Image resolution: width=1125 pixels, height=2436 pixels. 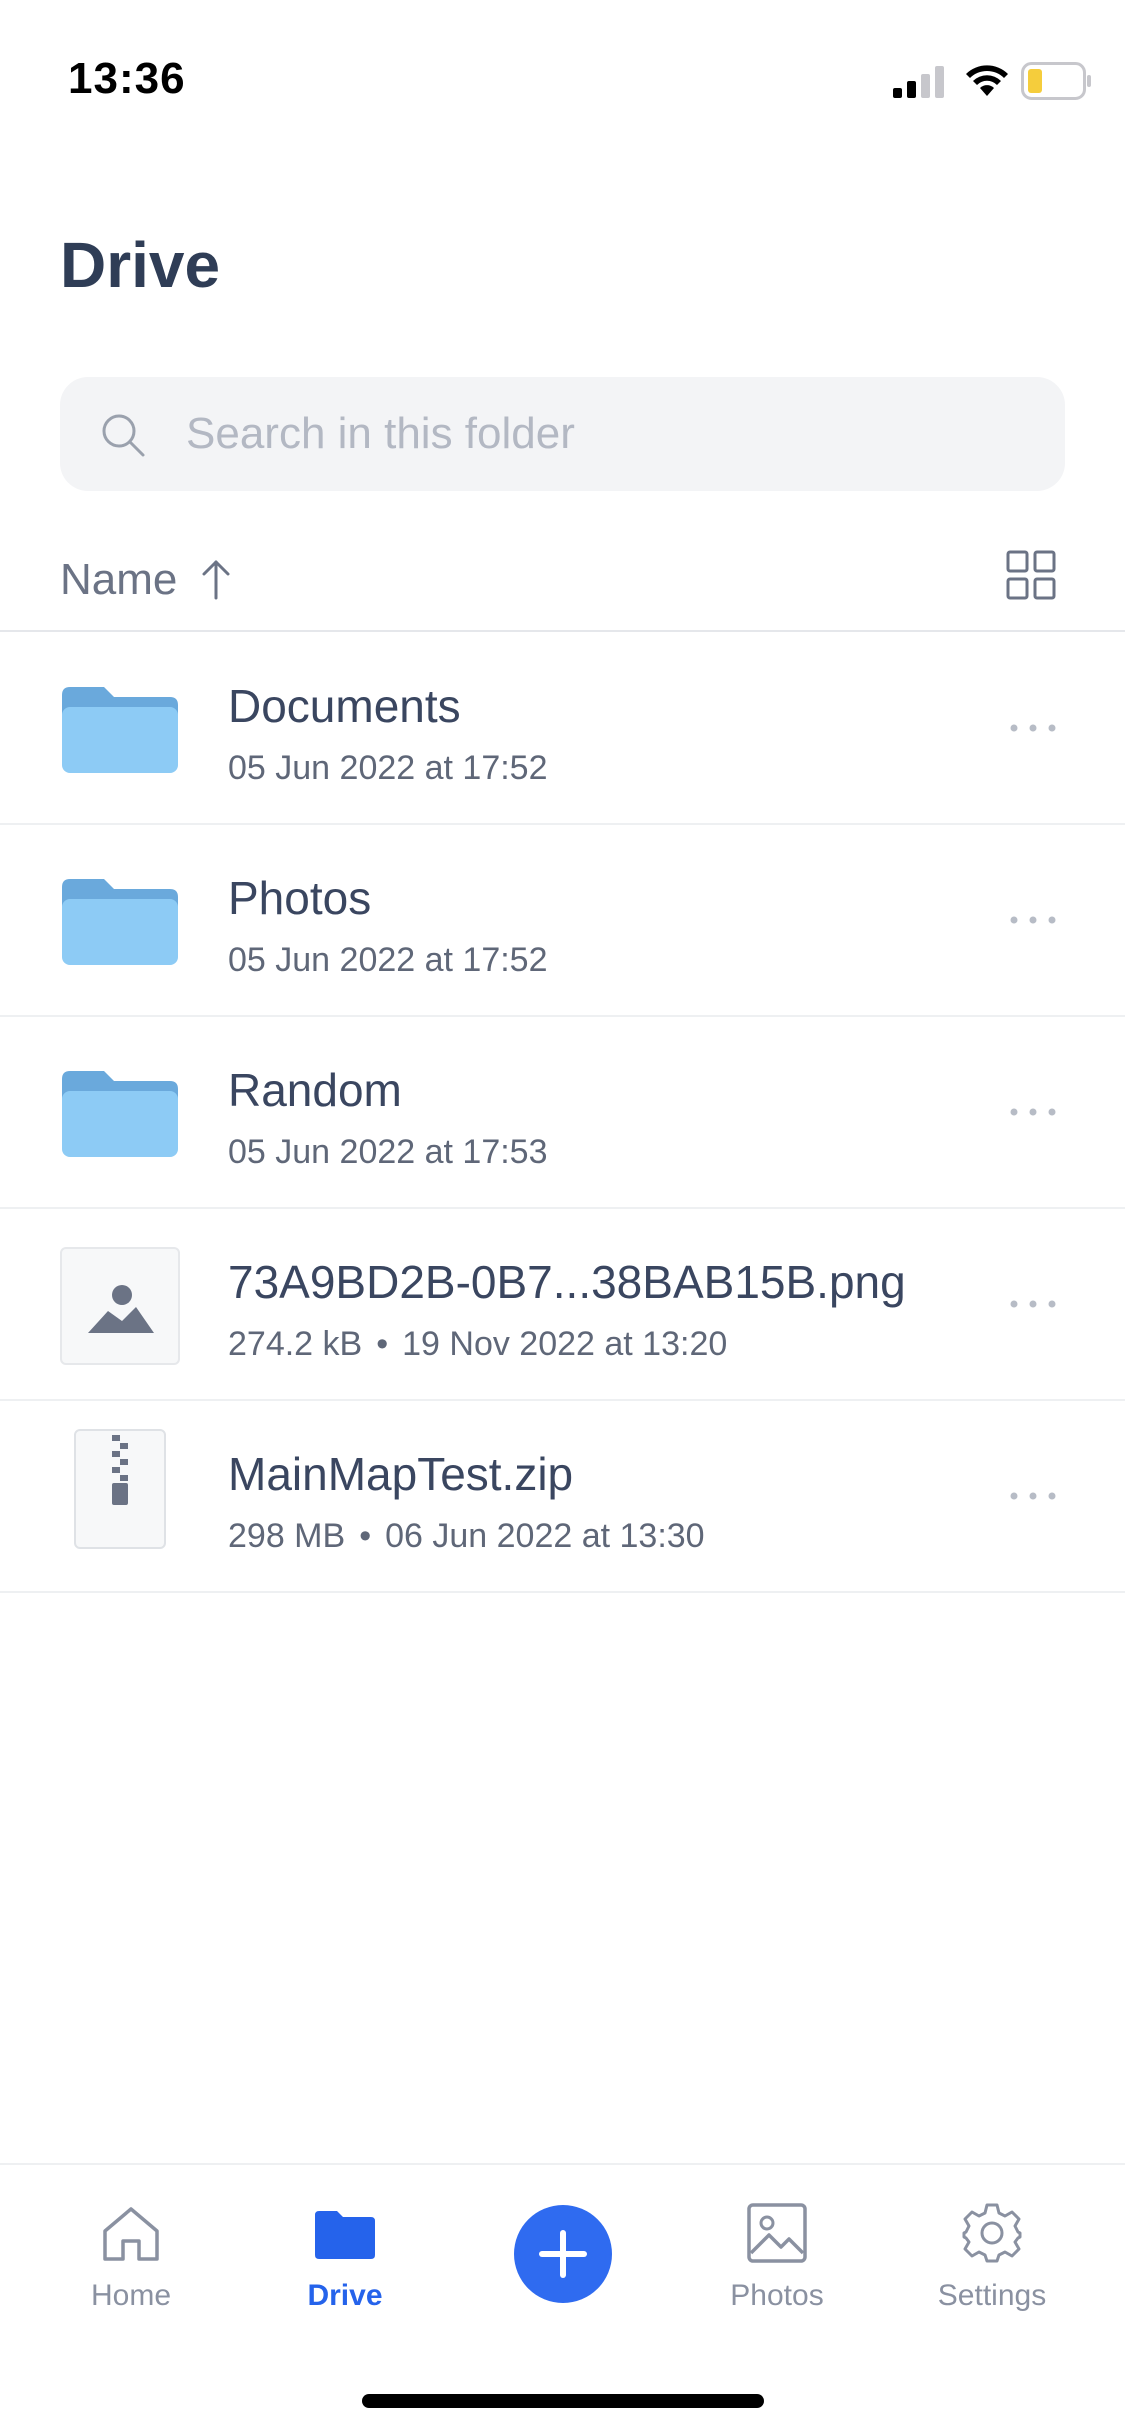 What do you see at coordinates (777, 2233) in the screenshot?
I see `image-icon` at bounding box center [777, 2233].